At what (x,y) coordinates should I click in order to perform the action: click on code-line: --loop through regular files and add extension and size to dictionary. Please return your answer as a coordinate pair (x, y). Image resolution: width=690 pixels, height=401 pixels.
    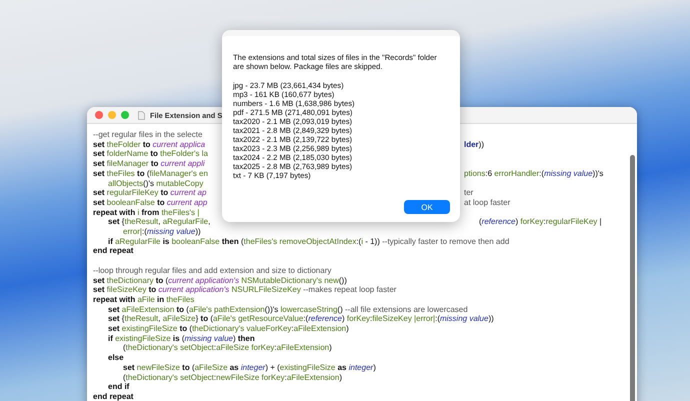
    Looking at the image, I should click on (212, 270).